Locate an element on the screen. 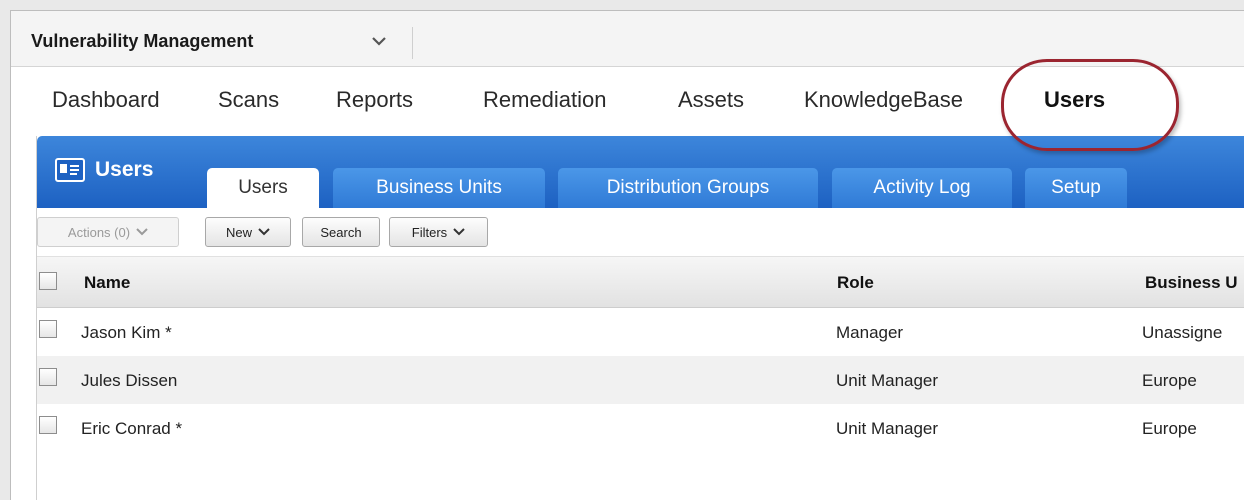 This screenshot has height=500, width=1244. nav-item-reports: Reports is located at coordinates (374, 100).